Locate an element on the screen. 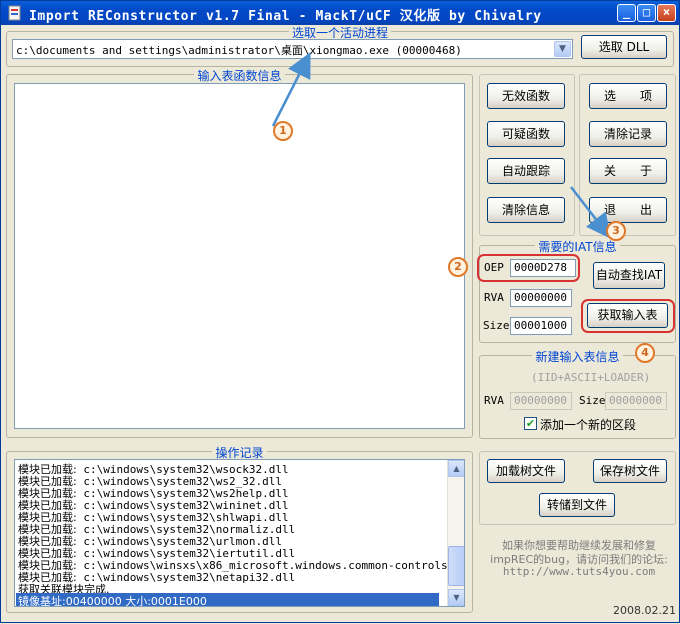 This screenshot has width=680, height=624. annotation-badge-4: 4 is located at coordinates (645, 353).